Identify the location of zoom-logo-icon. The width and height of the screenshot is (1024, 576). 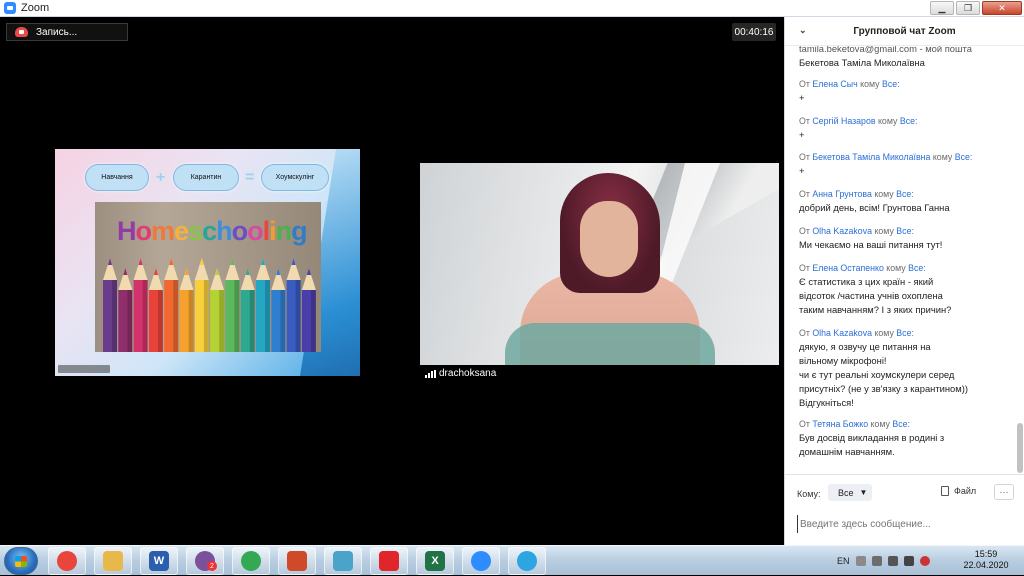
(10, 8).